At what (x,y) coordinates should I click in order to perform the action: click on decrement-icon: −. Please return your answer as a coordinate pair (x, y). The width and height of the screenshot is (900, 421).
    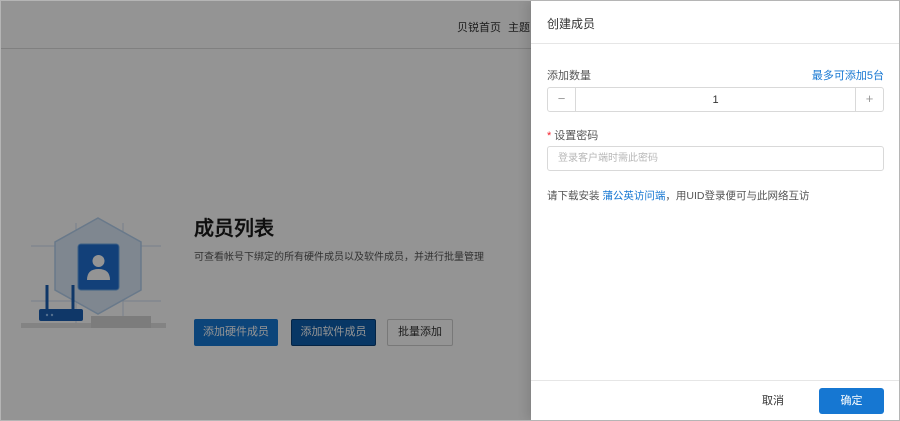
    Looking at the image, I should click on (562, 99).